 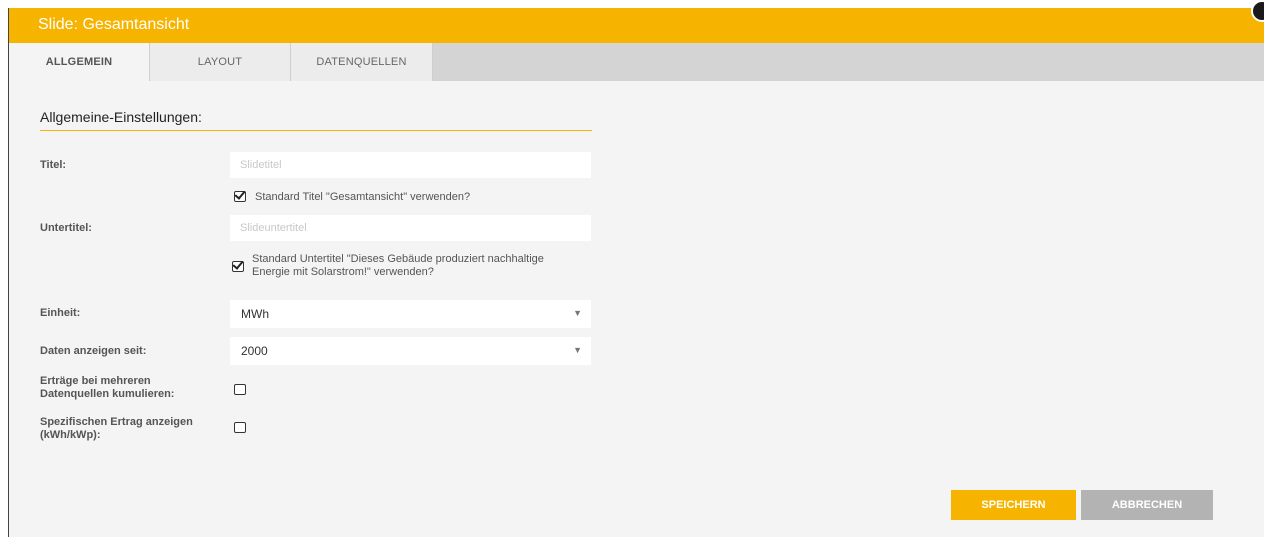 What do you see at coordinates (114, 24) in the screenshot?
I see `dialog-title: Slide: Gesamtansicht` at bounding box center [114, 24].